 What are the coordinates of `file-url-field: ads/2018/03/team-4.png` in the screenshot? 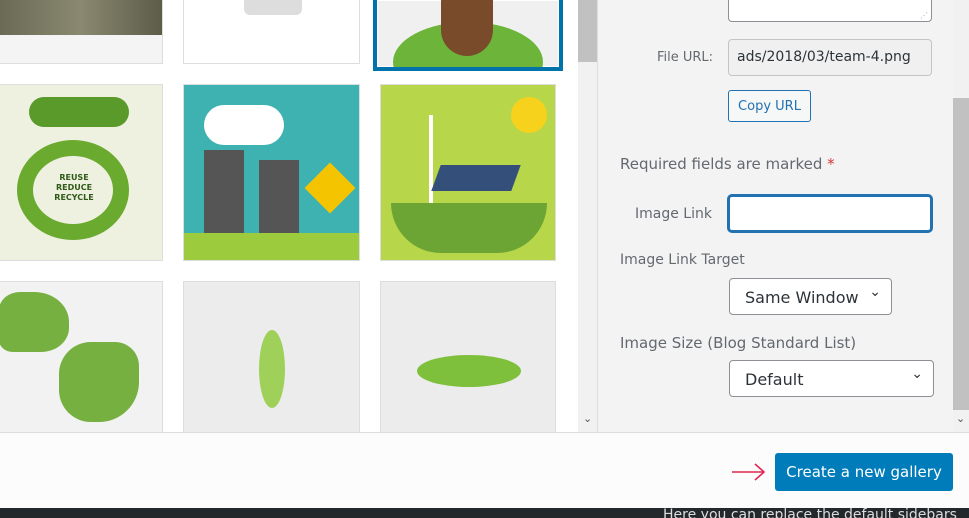 It's located at (830, 57).